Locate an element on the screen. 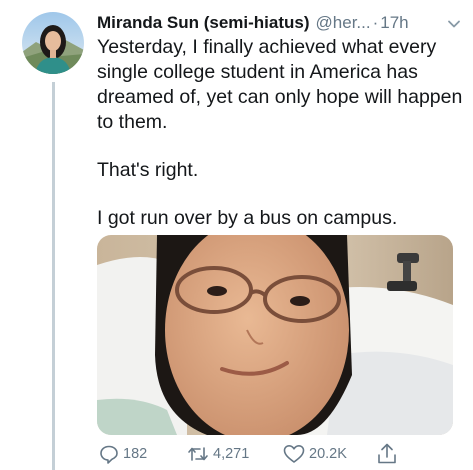 This screenshot has height=470, width=473. tweet-actions: 182 4,271 20.2K is located at coordinates (282, 454).